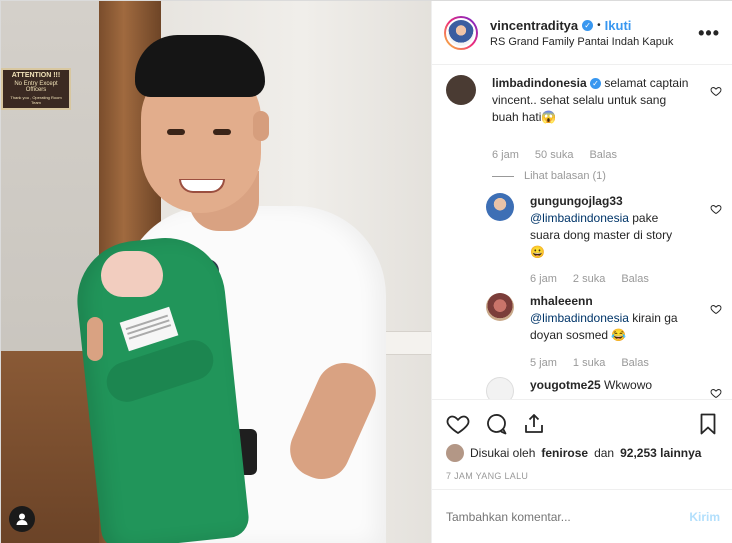  Describe the element at coordinates (539, 83) in the screenshot. I see `comment-username: limbadindonesia` at that location.